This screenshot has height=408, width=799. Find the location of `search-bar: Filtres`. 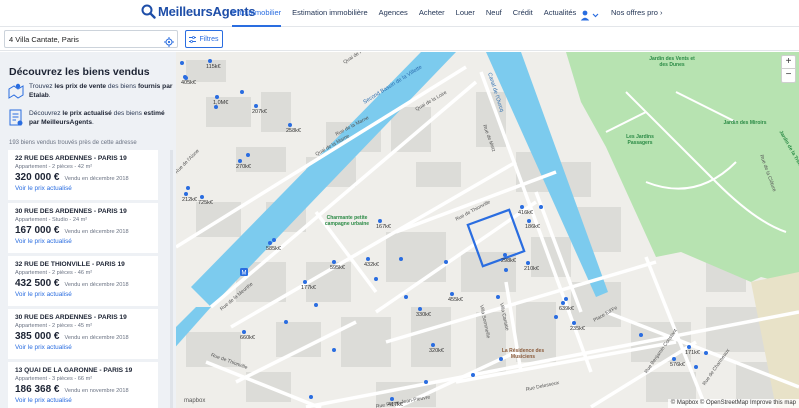

search-bar: Filtres is located at coordinates (399, 39).